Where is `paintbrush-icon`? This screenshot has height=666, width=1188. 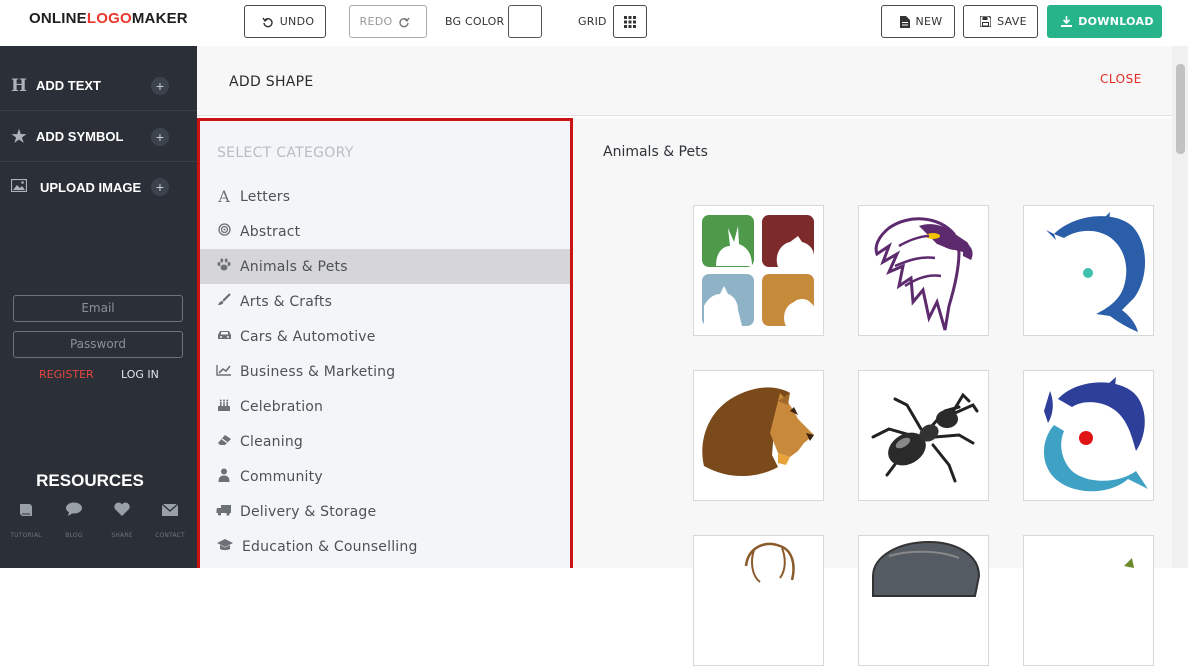
paintbrush-icon is located at coordinates (224, 301).